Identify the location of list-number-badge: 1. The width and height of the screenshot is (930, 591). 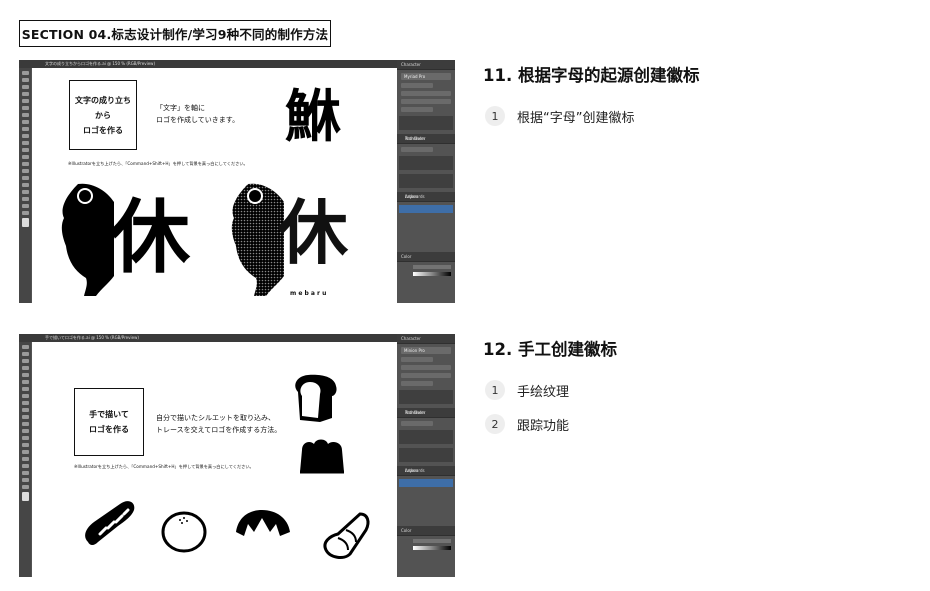
(495, 116).